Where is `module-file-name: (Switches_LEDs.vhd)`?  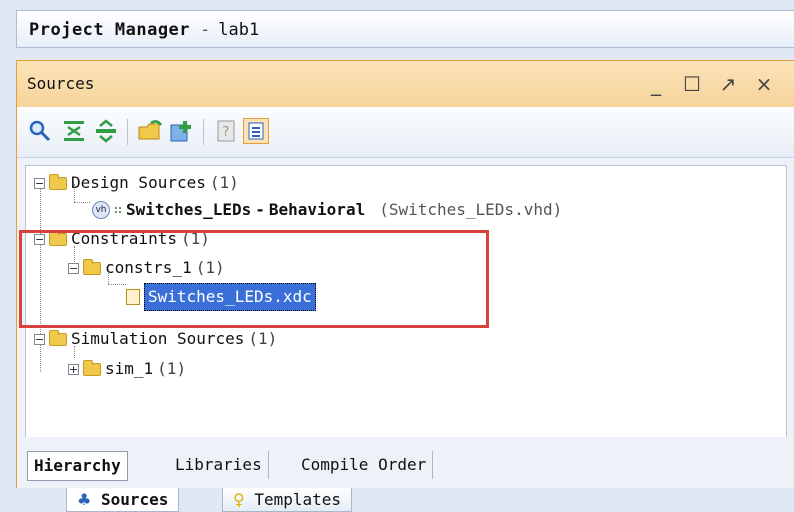 module-file-name: (Switches_LEDs.vhd) is located at coordinates (471, 209).